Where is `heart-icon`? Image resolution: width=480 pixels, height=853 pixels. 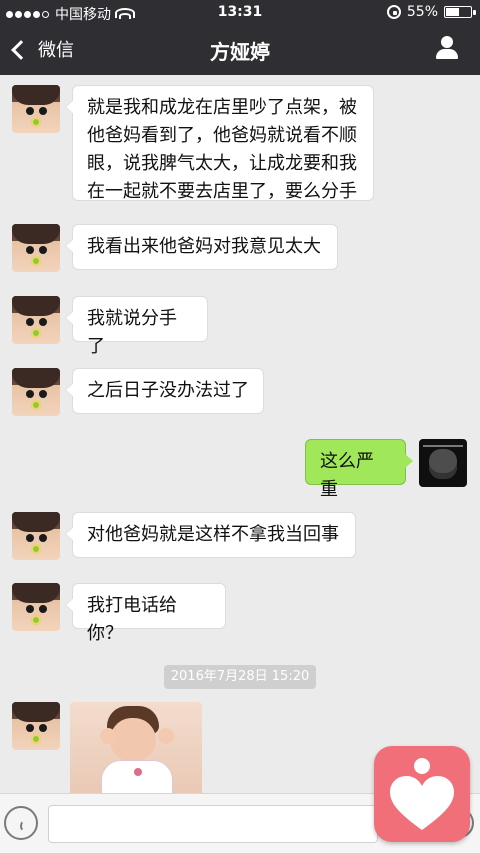
heart-icon is located at coordinates (422, 803).